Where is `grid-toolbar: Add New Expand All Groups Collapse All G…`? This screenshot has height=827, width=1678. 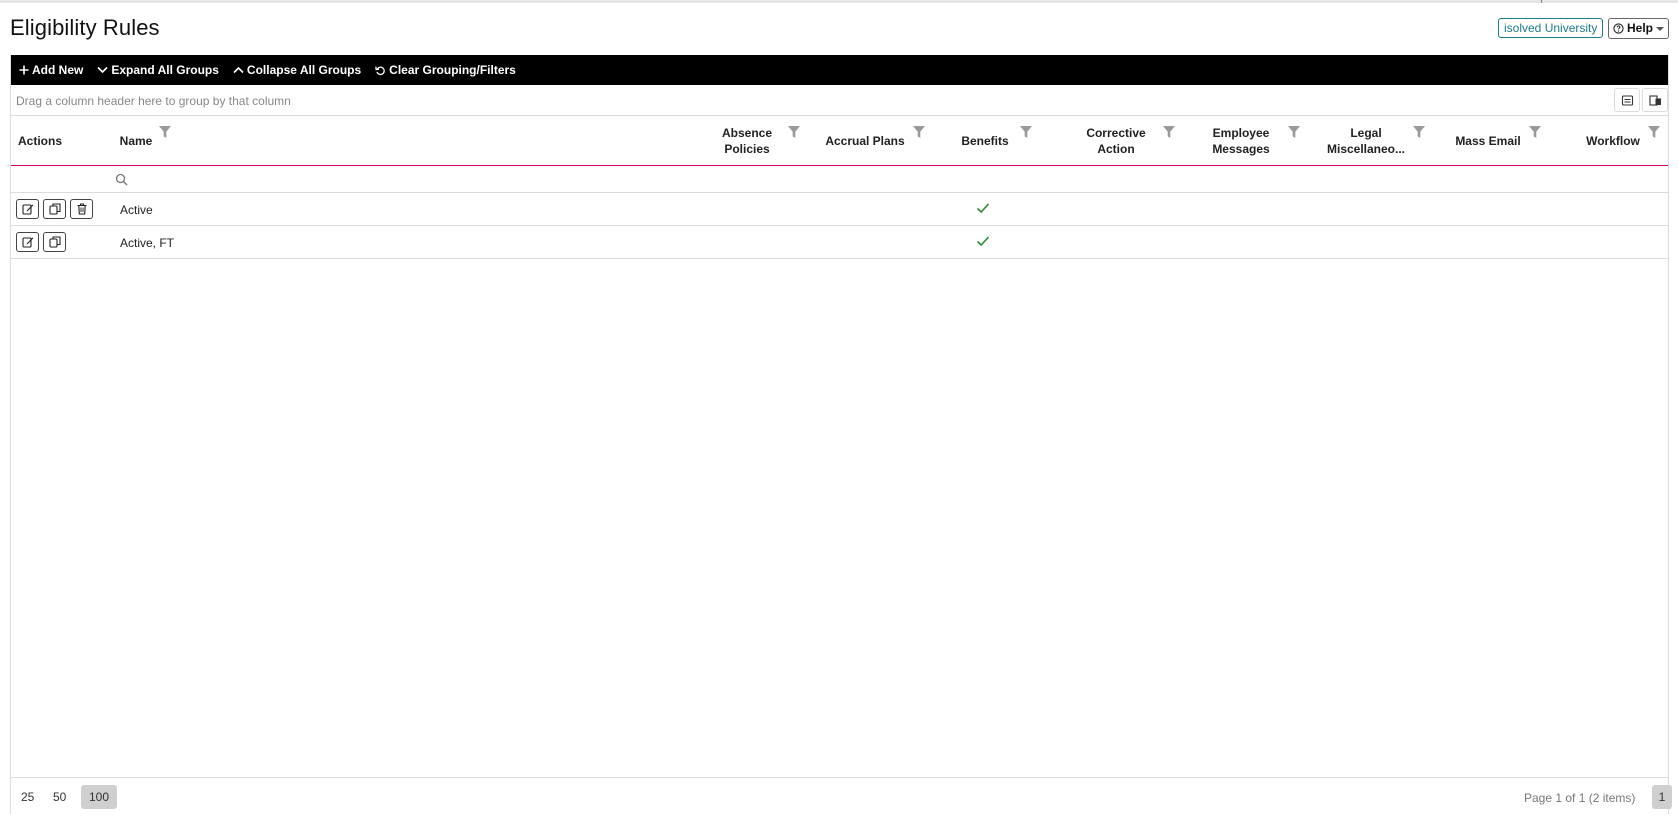
grid-toolbar: Add New Expand All Groups Collapse All G… is located at coordinates (839, 70).